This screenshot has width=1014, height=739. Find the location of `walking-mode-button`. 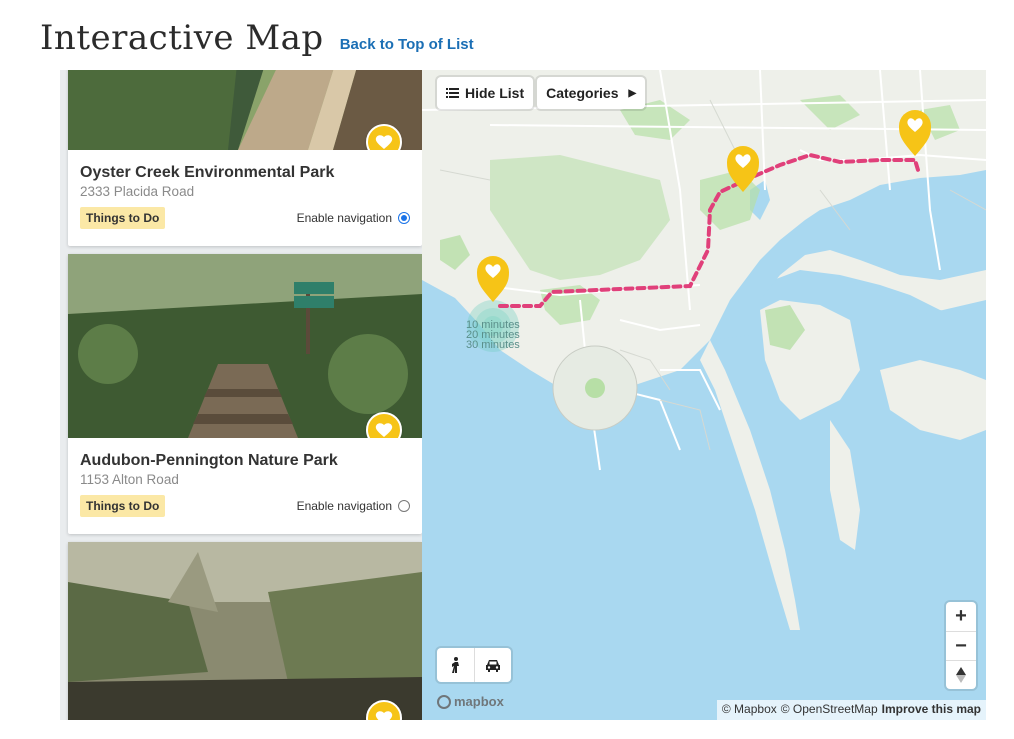

walking-mode-button is located at coordinates (455, 665).